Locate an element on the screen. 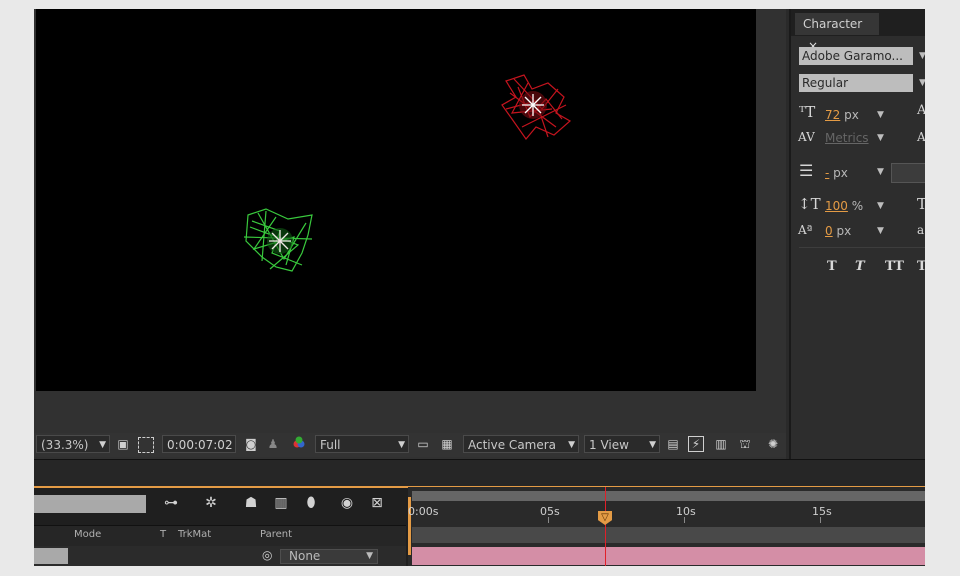  vertical-scale-field: 100 % is located at coordinates (844, 206).